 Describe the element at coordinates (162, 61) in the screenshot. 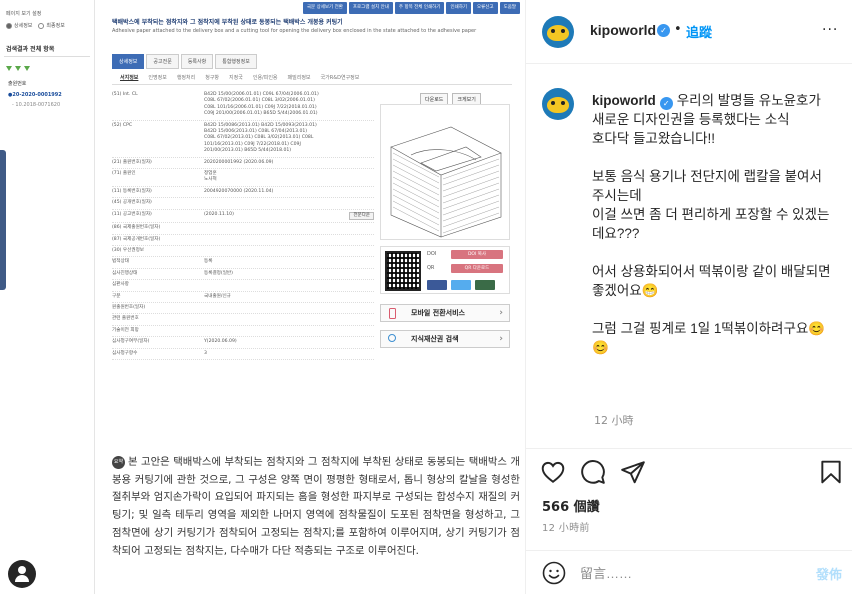

I see `tab-publication: 공고전문` at that location.